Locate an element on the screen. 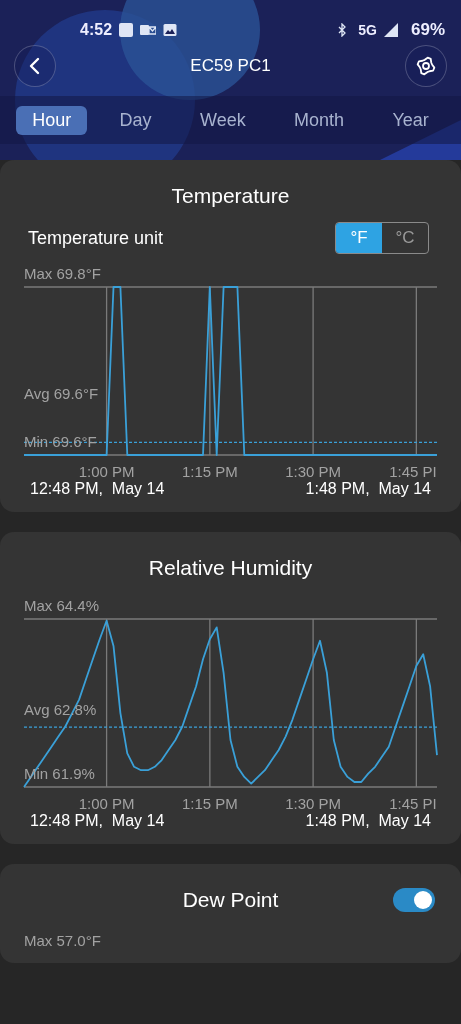  max-label: Max 64.4% is located at coordinates (62, 605).